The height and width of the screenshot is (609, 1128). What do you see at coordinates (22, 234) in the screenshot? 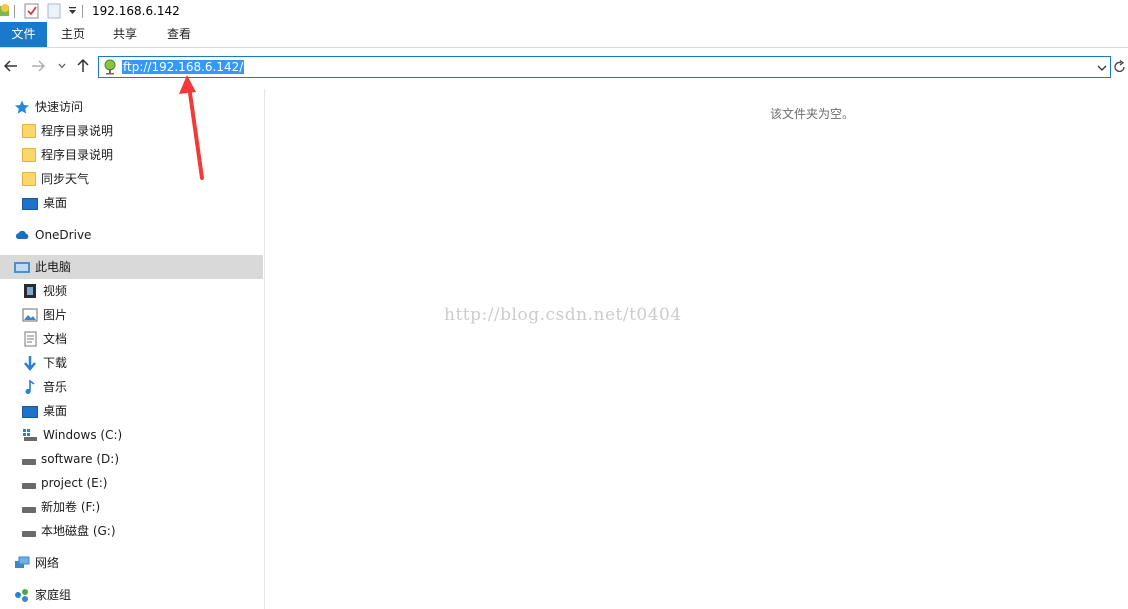
I see `cloud-icon` at bounding box center [22, 234].